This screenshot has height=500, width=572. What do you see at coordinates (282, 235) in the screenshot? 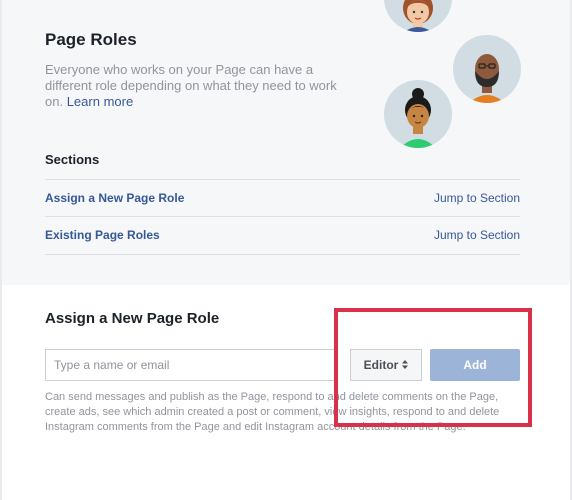
I see `section-row-existing: Existing Page Roles Jump to Section` at bounding box center [282, 235].